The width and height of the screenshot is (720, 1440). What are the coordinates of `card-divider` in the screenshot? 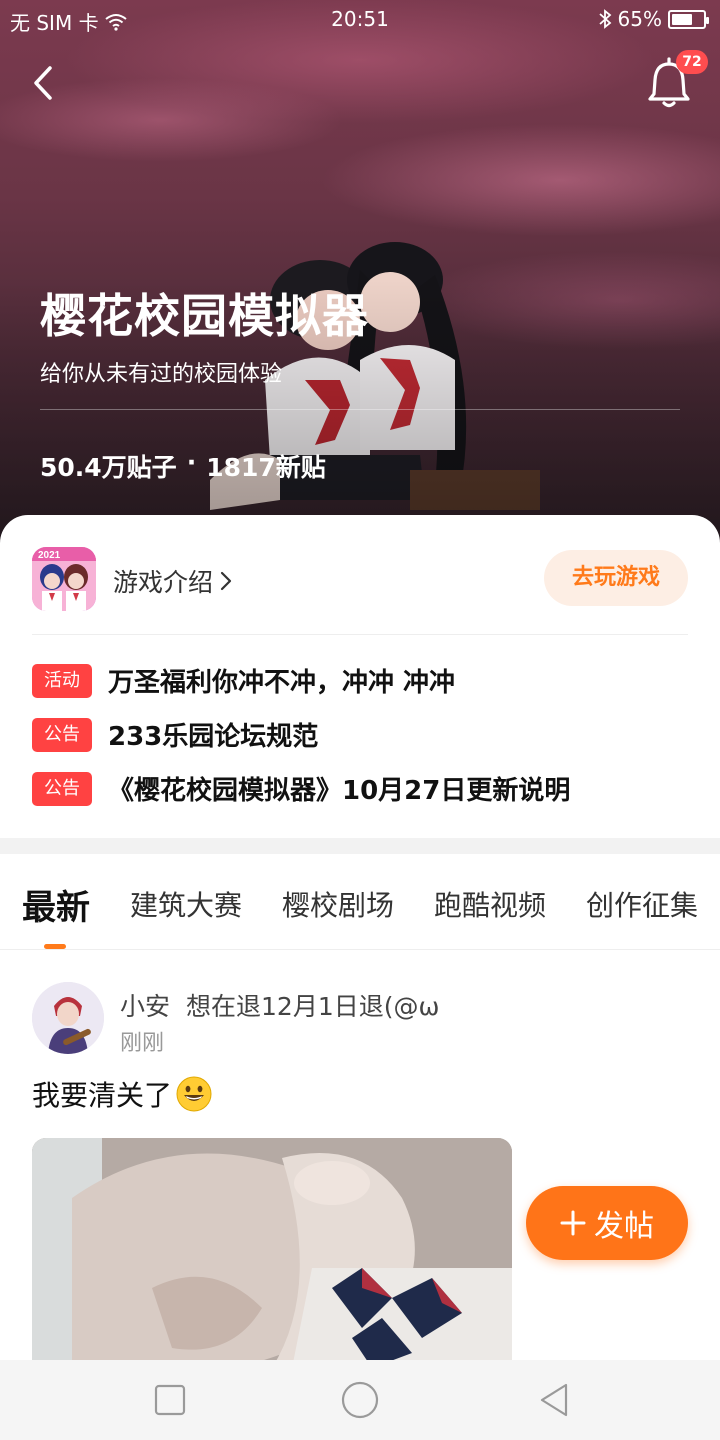 It's located at (360, 634).